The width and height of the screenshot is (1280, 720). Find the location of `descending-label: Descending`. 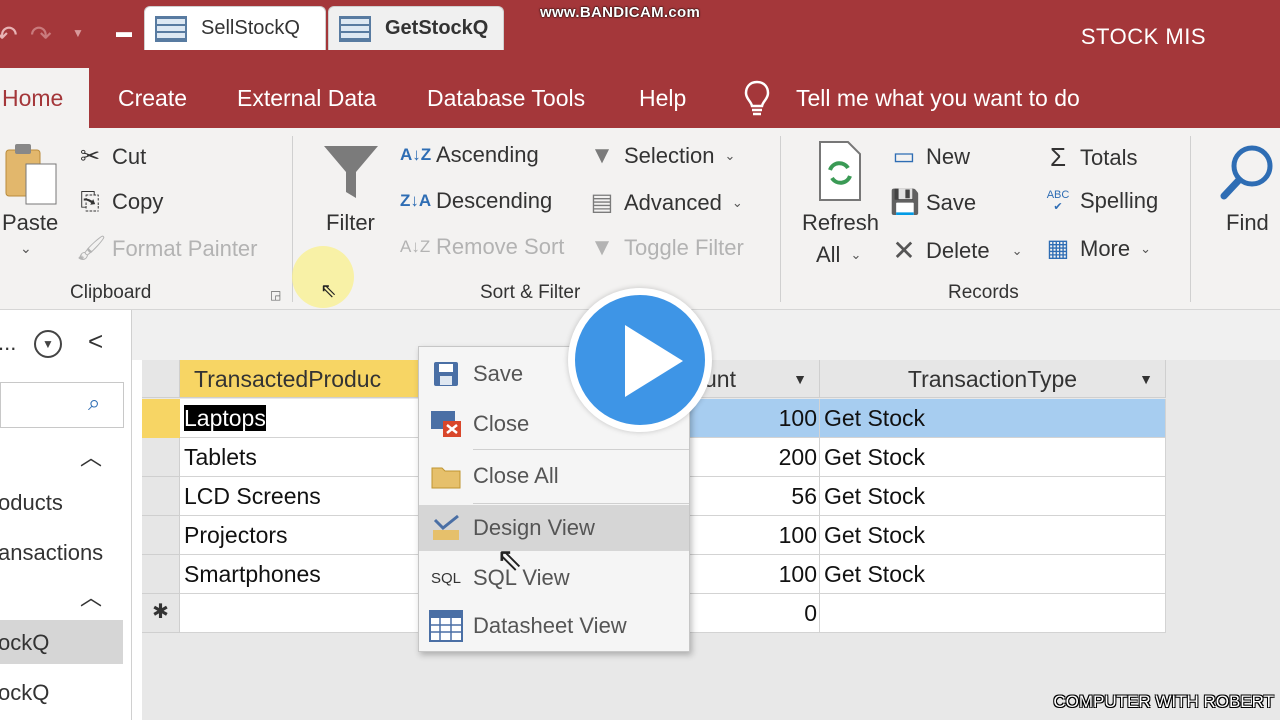

descending-label: Descending is located at coordinates (494, 200).